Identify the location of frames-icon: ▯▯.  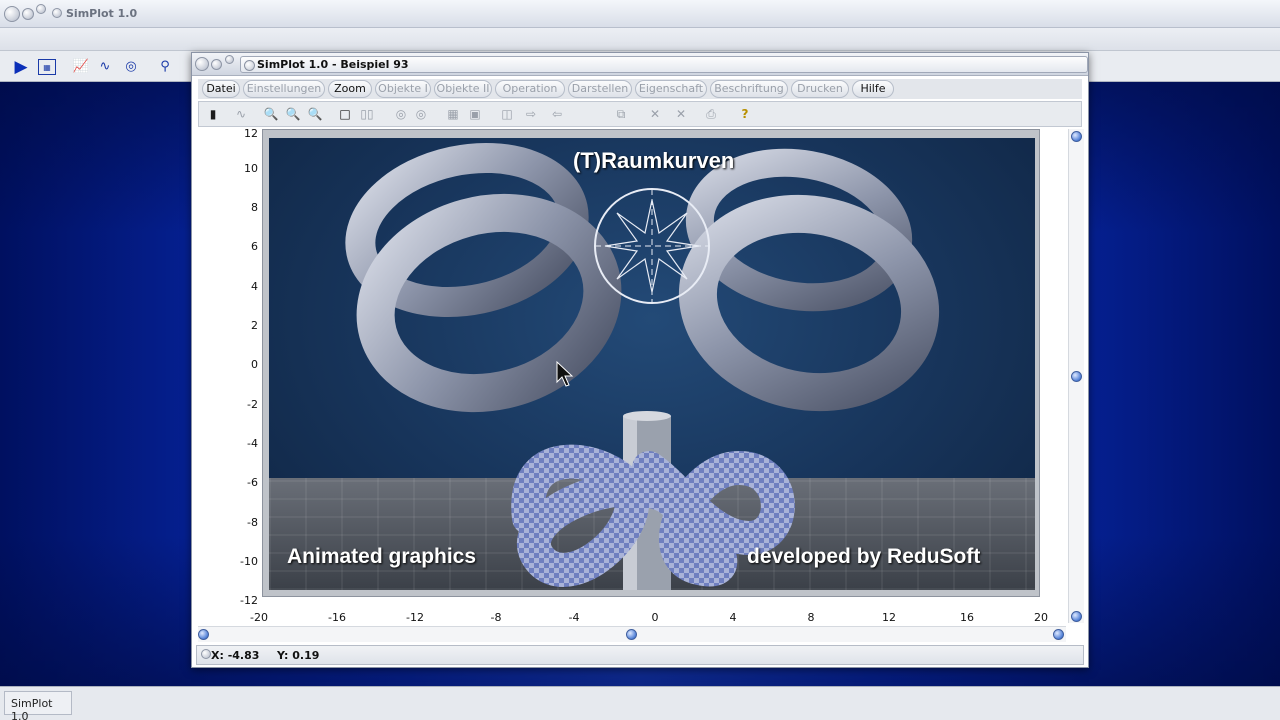
(367, 114).